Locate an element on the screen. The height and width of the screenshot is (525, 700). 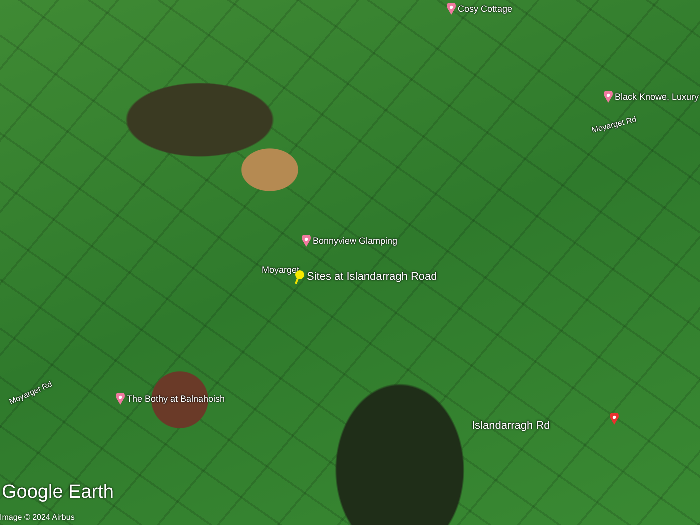
place-label: The Bothy at Balnahoish is located at coordinates (176, 399).